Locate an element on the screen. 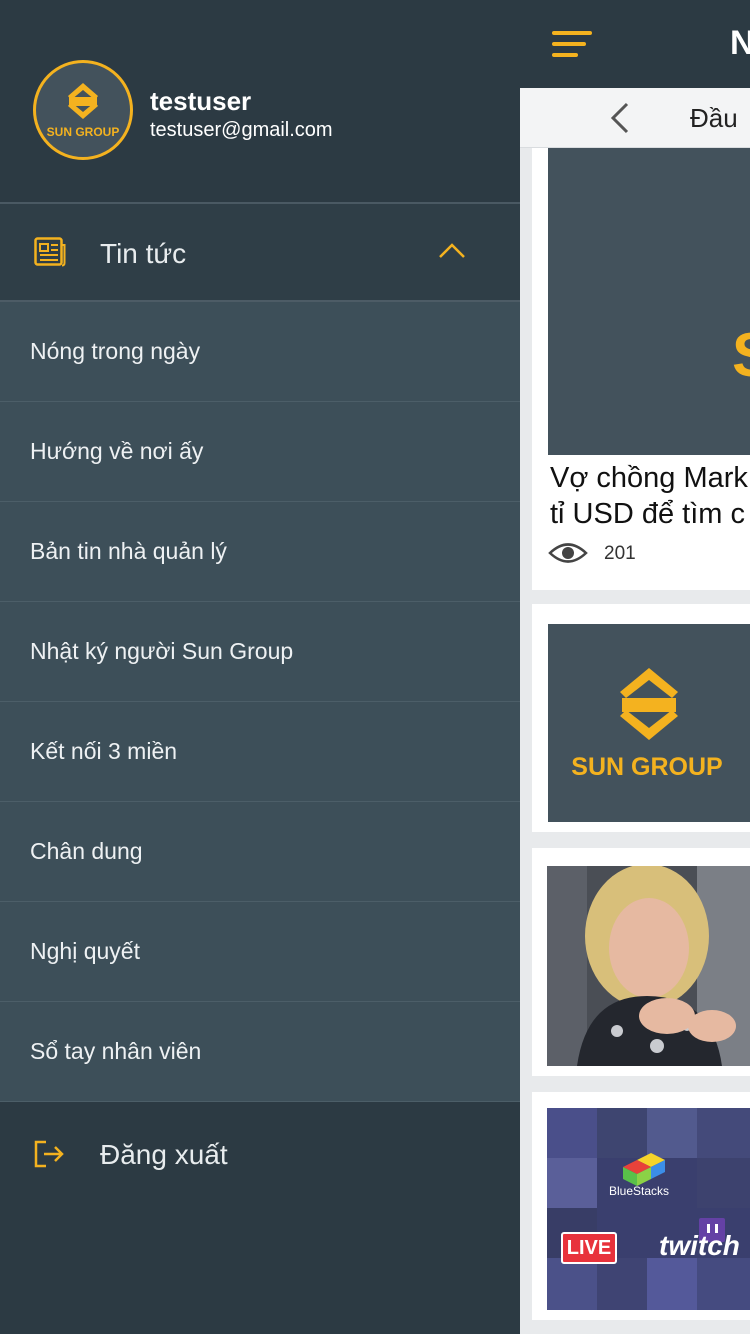 The image size is (750, 1334). top-app-bar: N is located at coordinates (635, 44).